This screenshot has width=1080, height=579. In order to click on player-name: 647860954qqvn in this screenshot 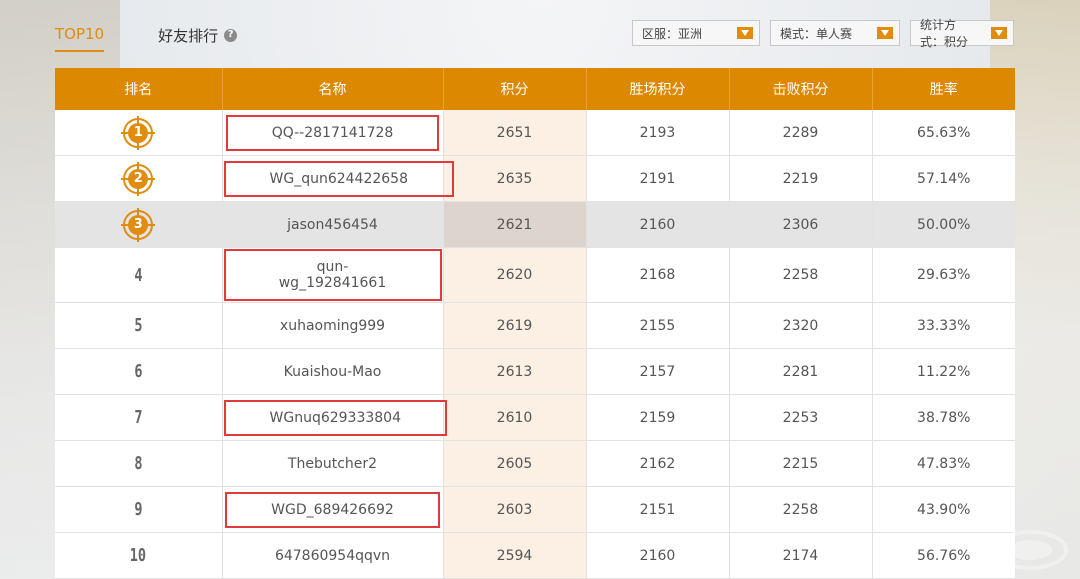, I will do `click(332, 555)`.